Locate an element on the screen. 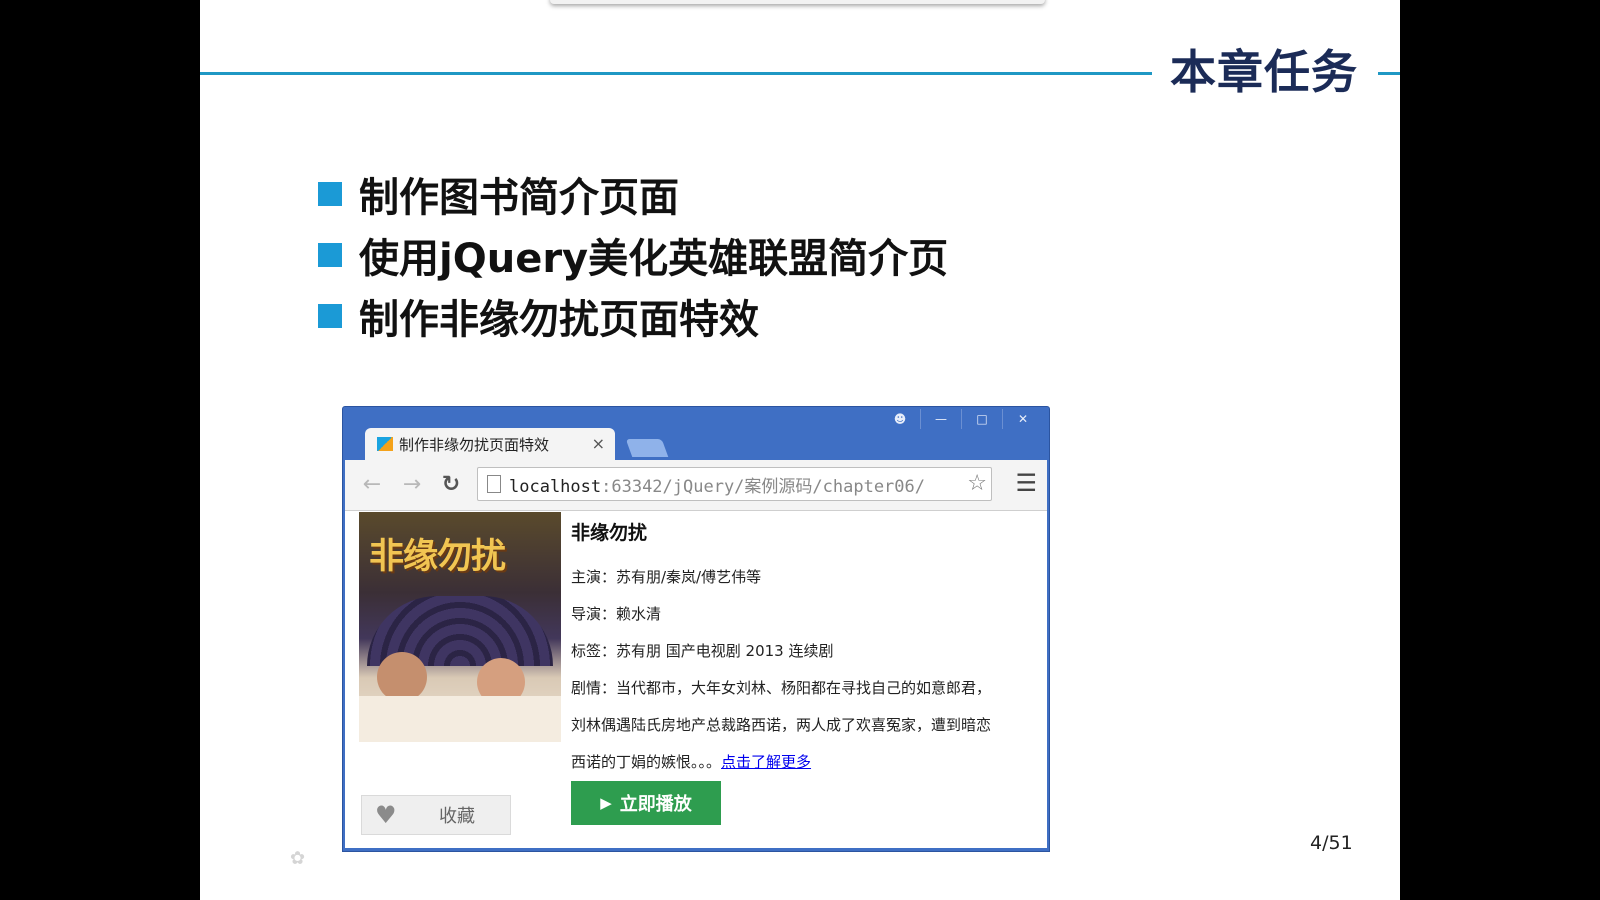 This screenshot has height=900, width=1600. menu-icon: ☰ is located at coordinates (1026, 483).